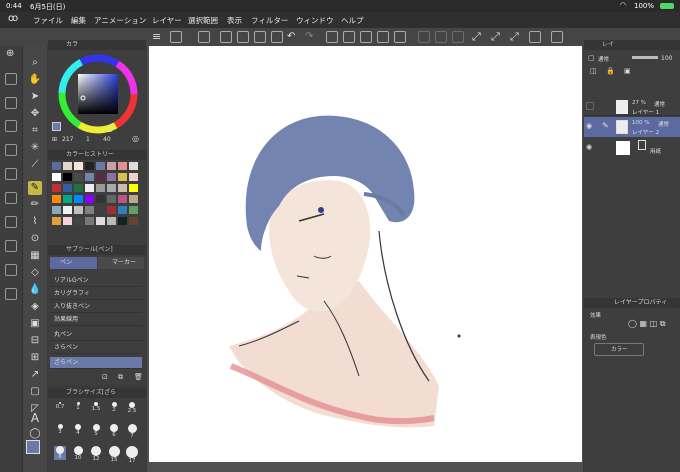 The height and width of the screenshot is (472, 680). Describe the element at coordinates (138, 377) in the screenshot. I see `subtool-delete-icon: 🗑` at that location.